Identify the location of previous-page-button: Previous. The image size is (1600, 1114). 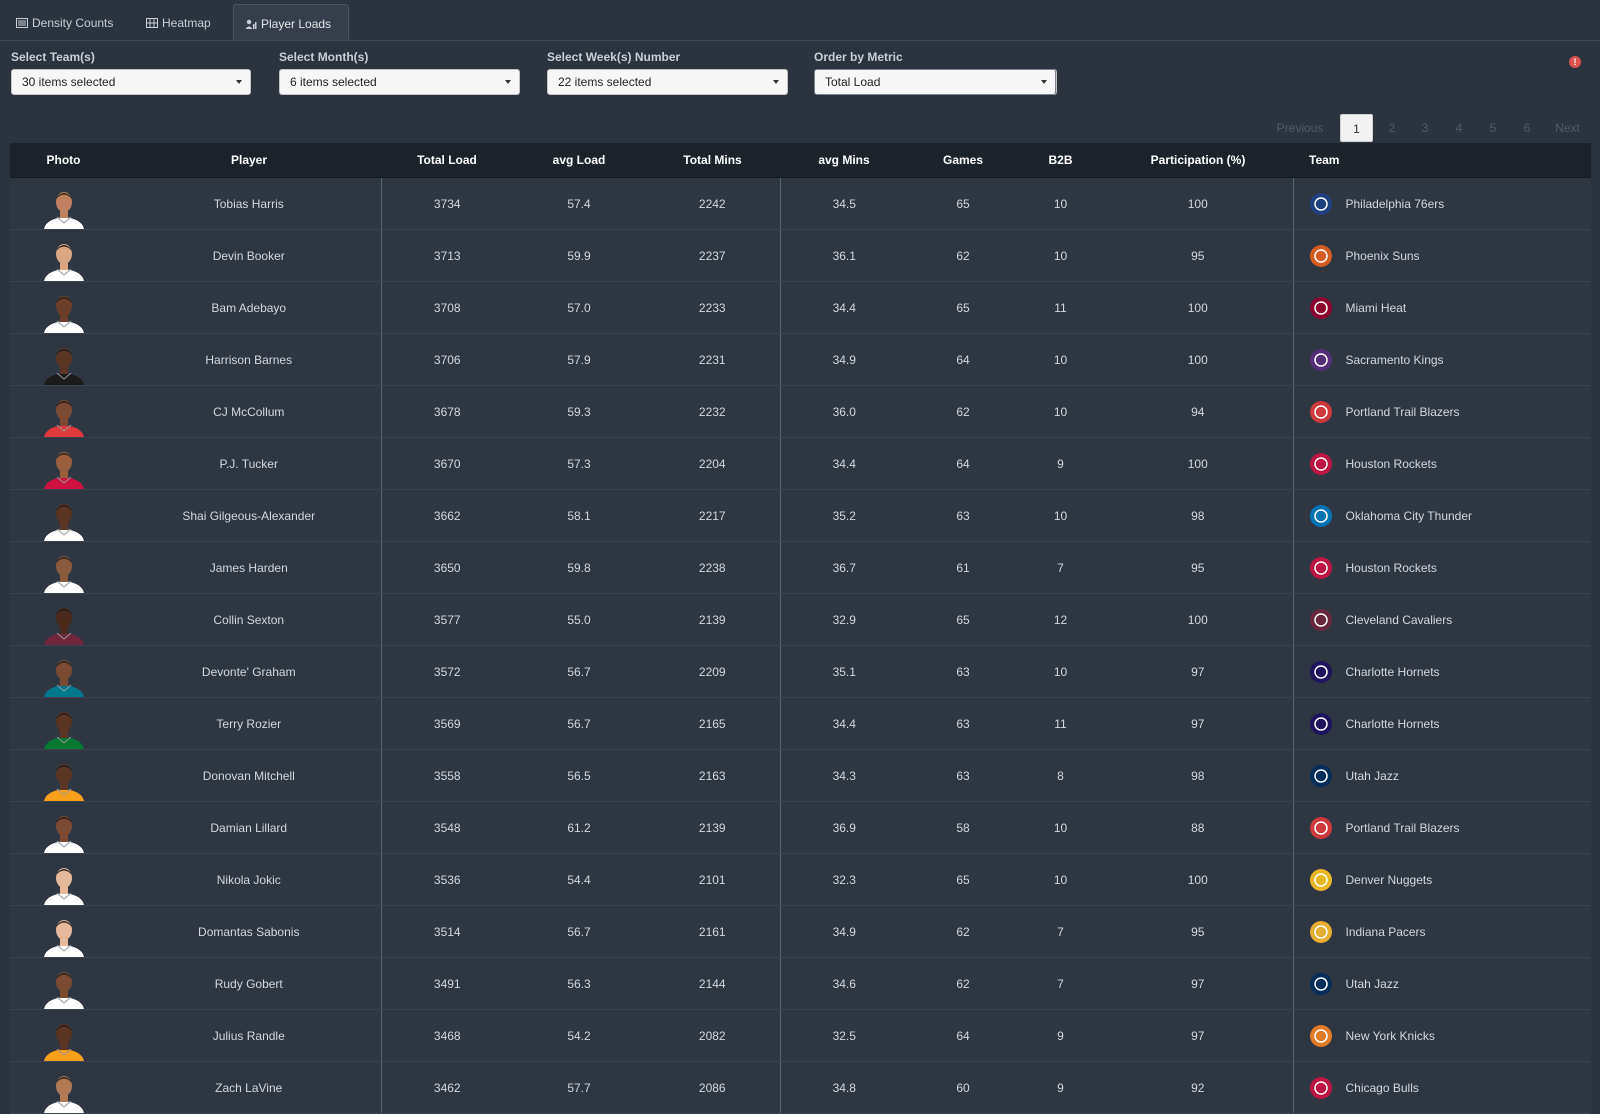
(1300, 128).